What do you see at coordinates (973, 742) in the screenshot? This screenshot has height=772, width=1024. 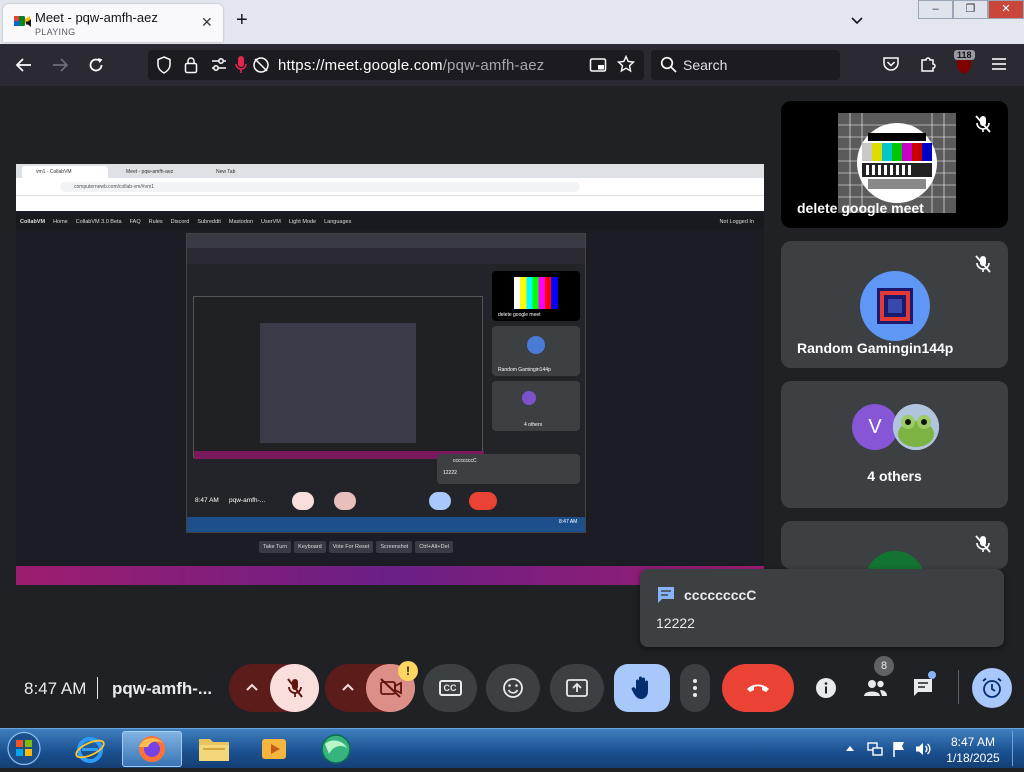 I see `clock-time: 8:47 AM` at bounding box center [973, 742].